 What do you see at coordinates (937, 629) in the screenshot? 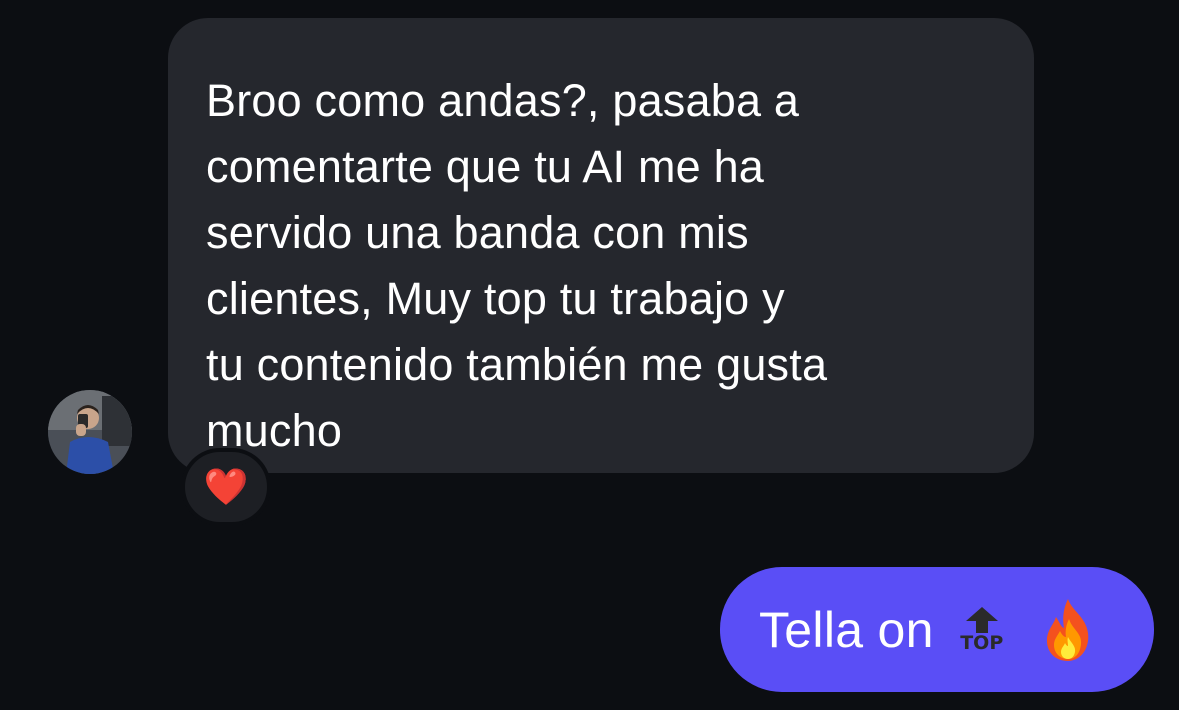
I see `outgoing-message-bubble: Tella on TOP` at bounding box center [937, 629].